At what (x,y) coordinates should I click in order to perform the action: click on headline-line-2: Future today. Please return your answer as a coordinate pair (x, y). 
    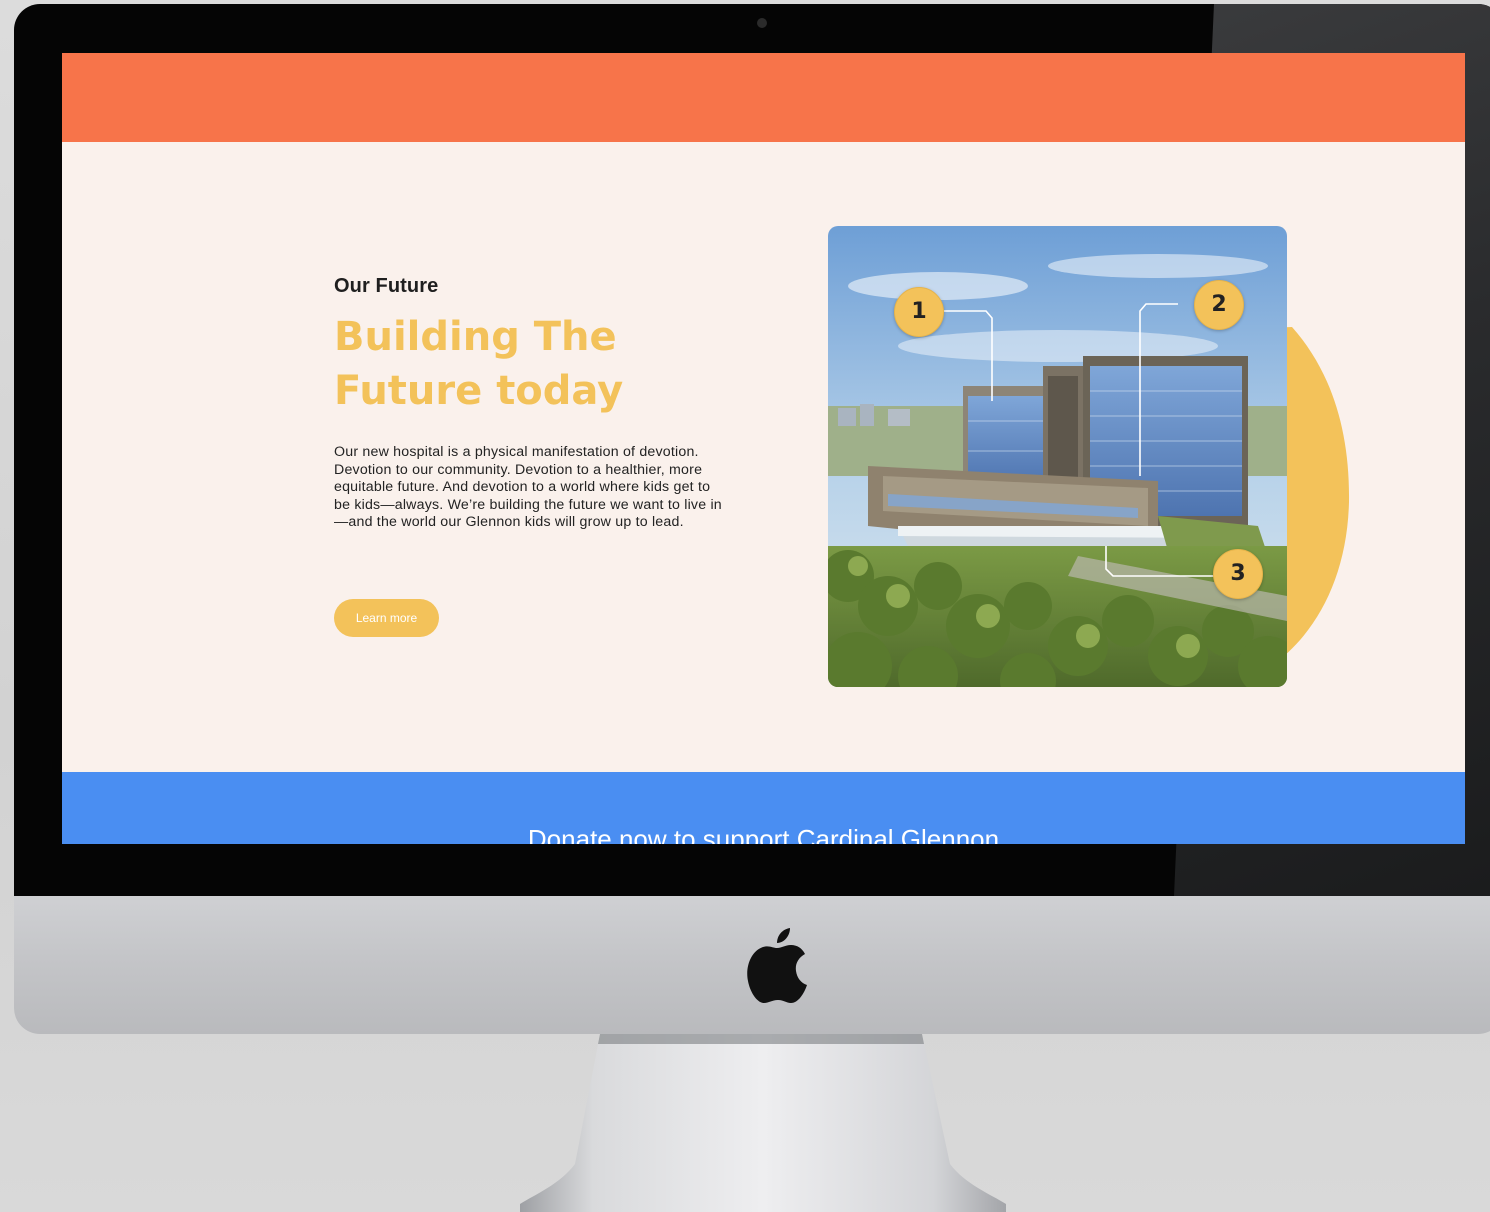
    Looking at the image, I should click on (479, 391).